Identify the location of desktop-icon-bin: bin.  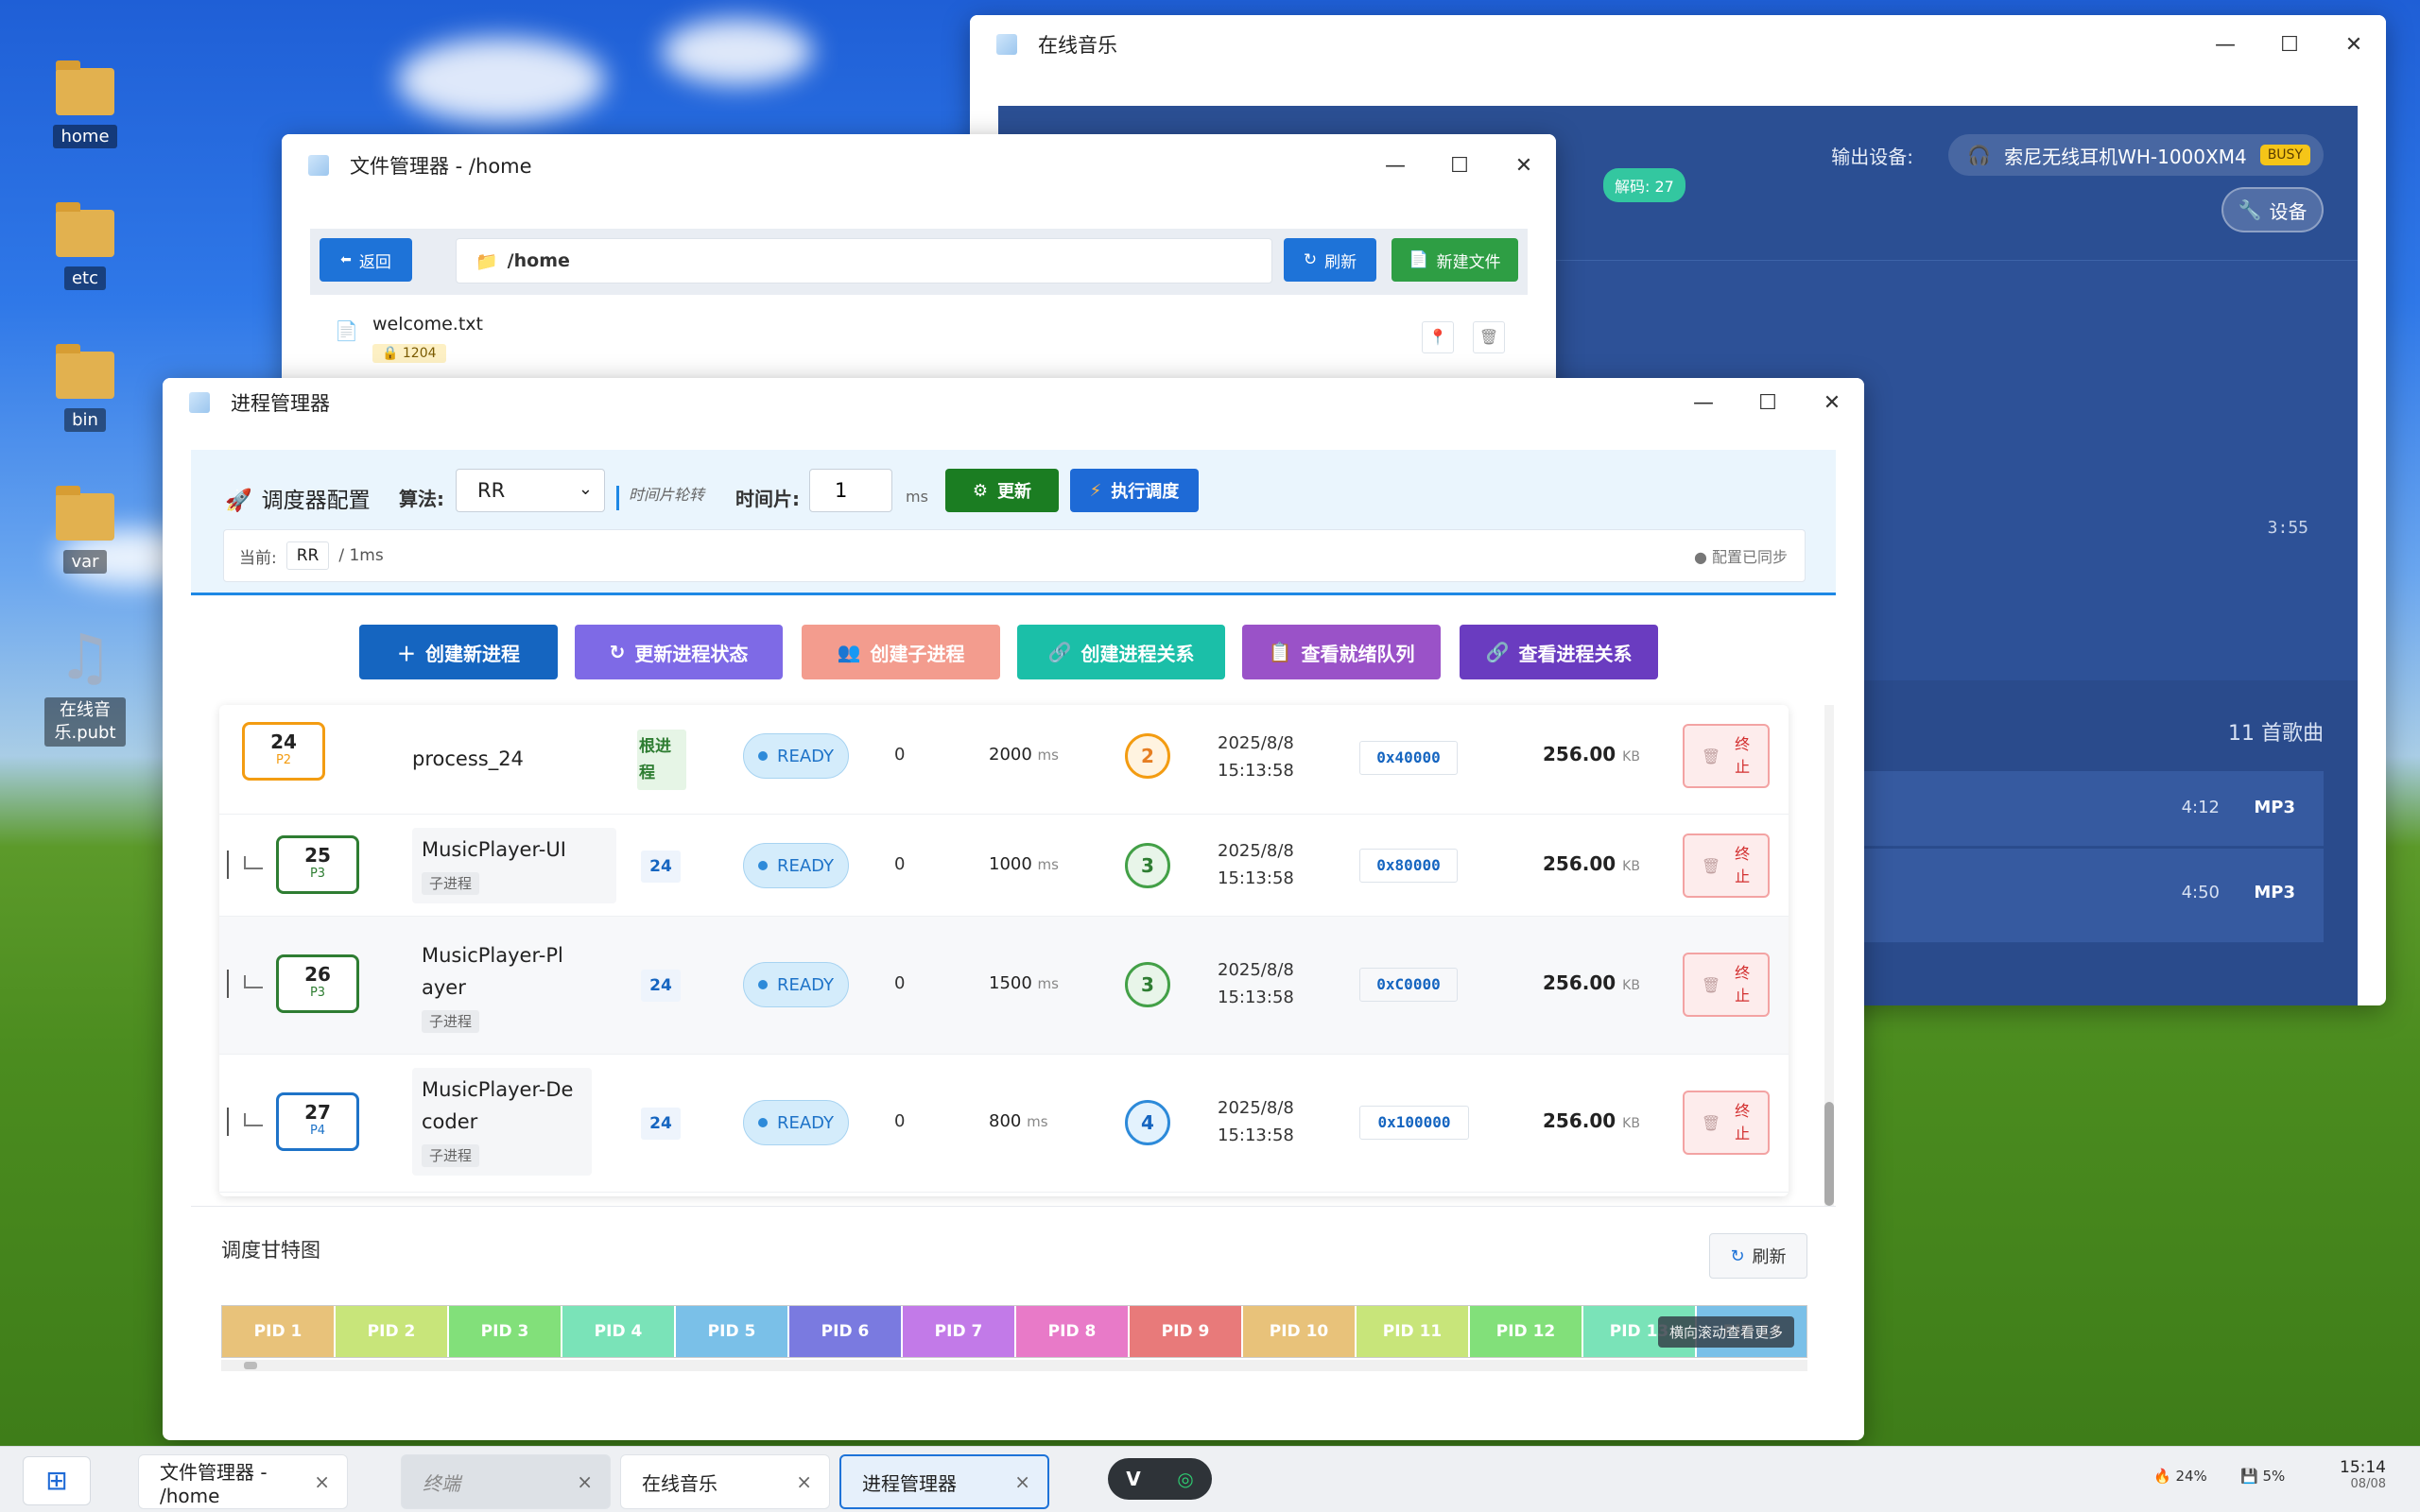
(85, 388).